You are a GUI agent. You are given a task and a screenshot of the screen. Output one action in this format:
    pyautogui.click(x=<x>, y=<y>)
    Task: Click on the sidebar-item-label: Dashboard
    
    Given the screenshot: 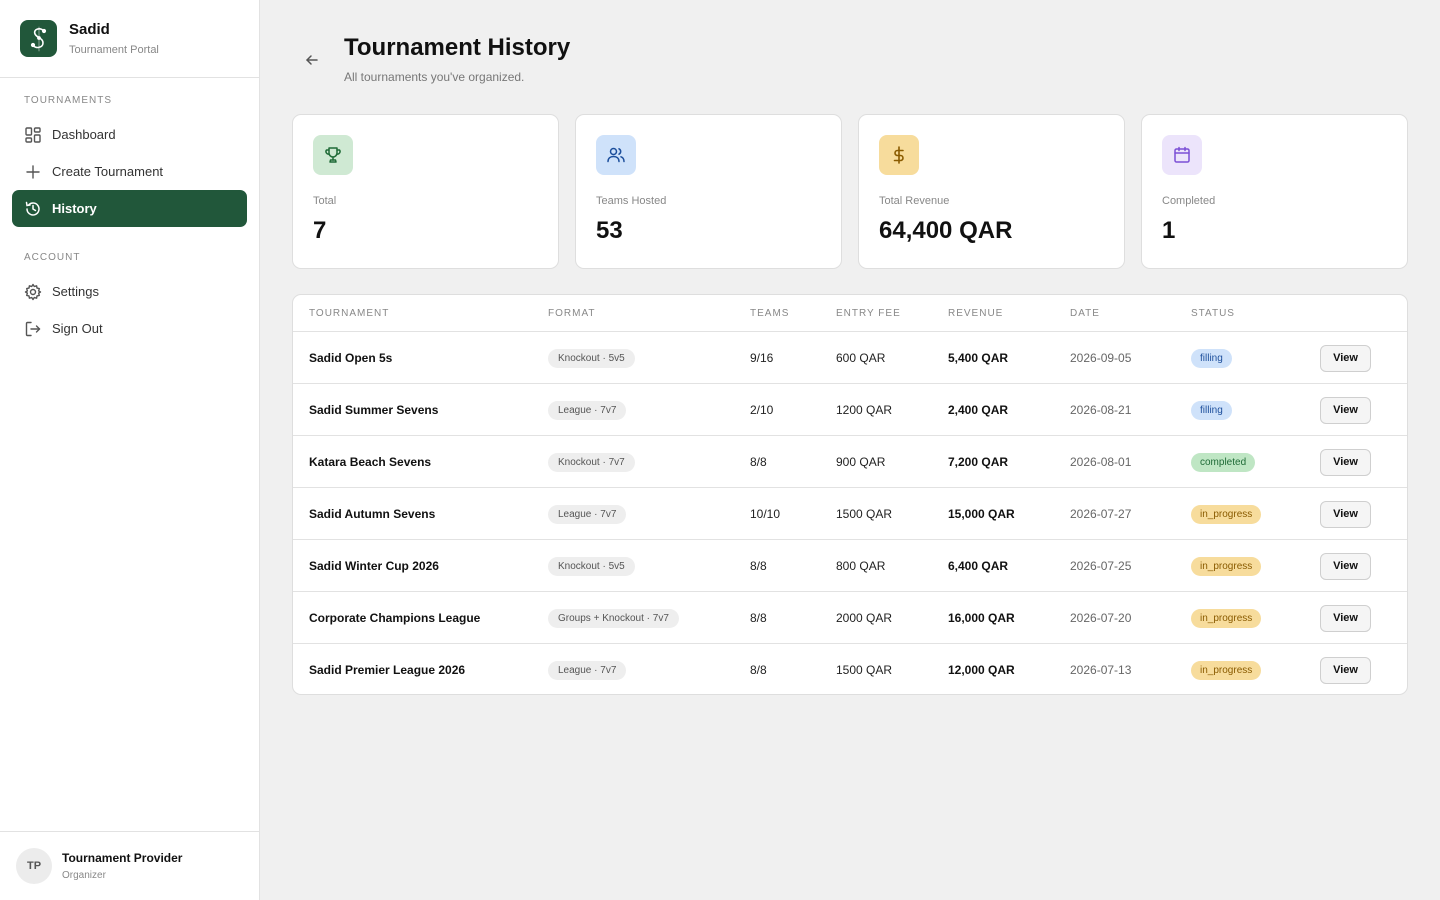 What is the action you would take?
    pyautogui.click(x=84, y=134)
    